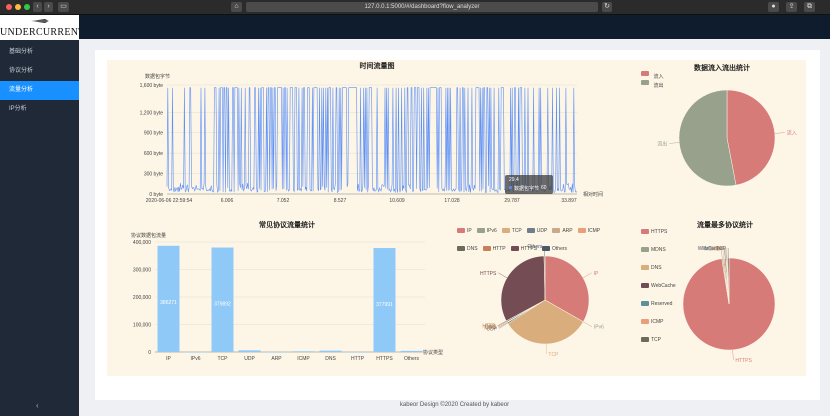 This screenshot has width=830, height=416. Describe the element at coordinates (142, 243) in the screenshot. I see `y-tick-label: 400,000` at that location.